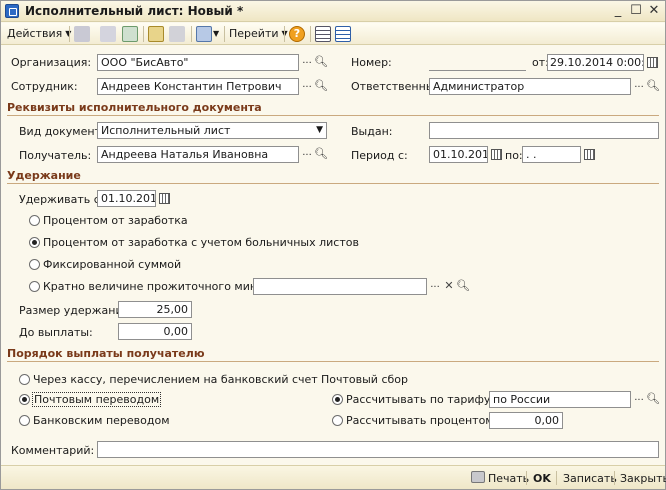 The image size is (666, 490). What do you see at coordinates (590, 478) in the screenshot?
I see `save-button: Записать` at bounding box center [590, 478].